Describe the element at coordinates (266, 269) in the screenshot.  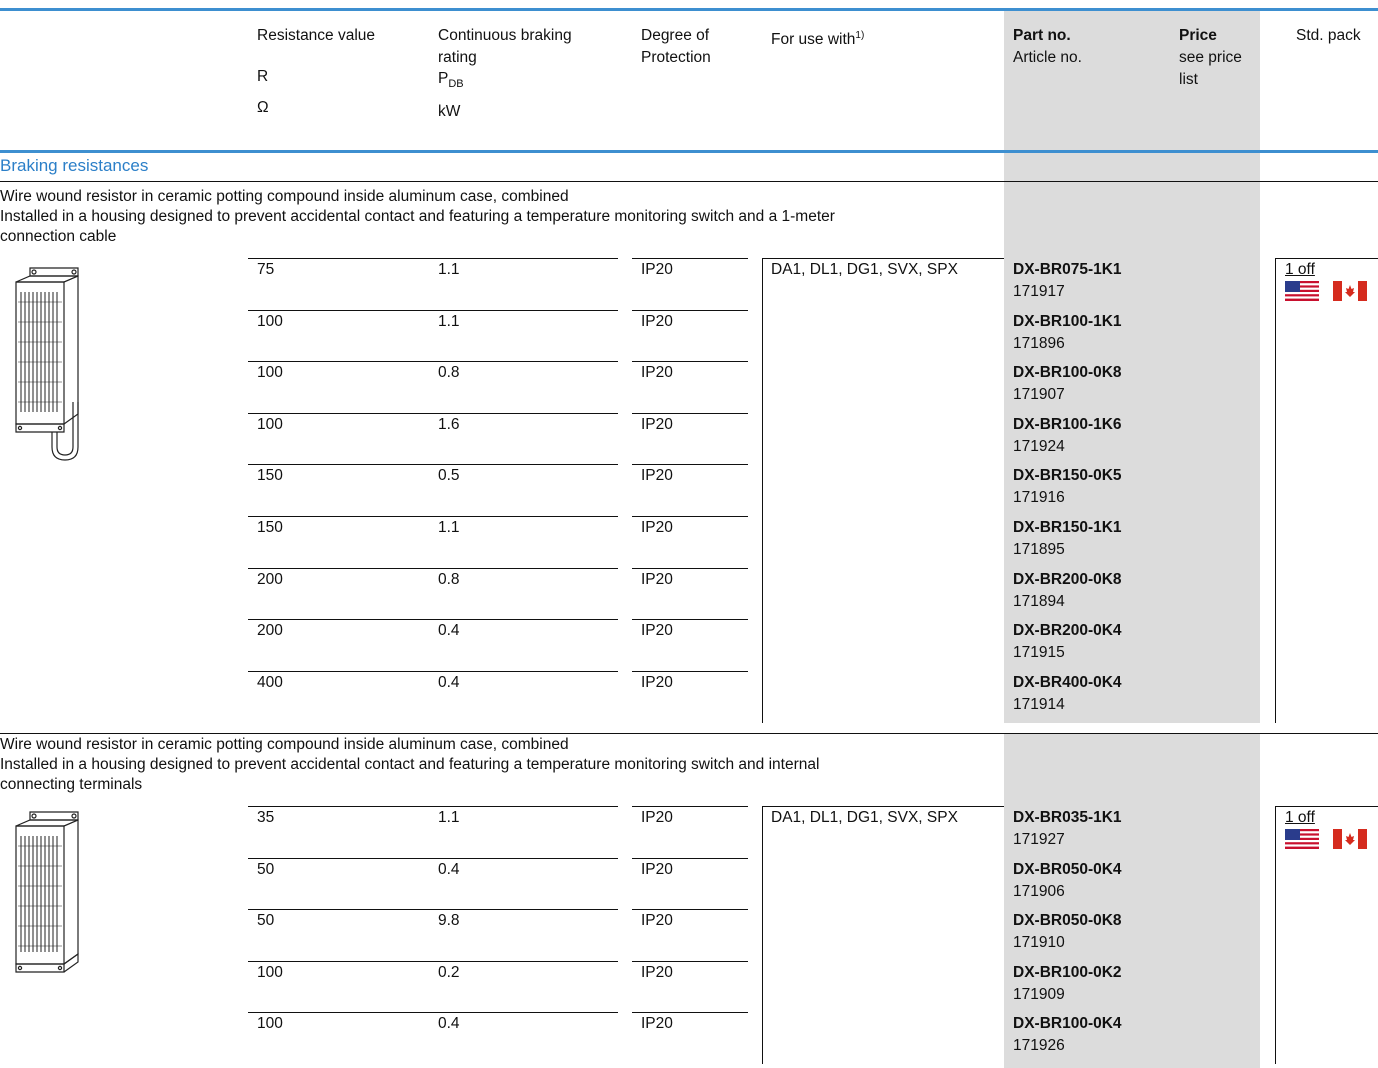
I see `resistance-value: 75` at that location.